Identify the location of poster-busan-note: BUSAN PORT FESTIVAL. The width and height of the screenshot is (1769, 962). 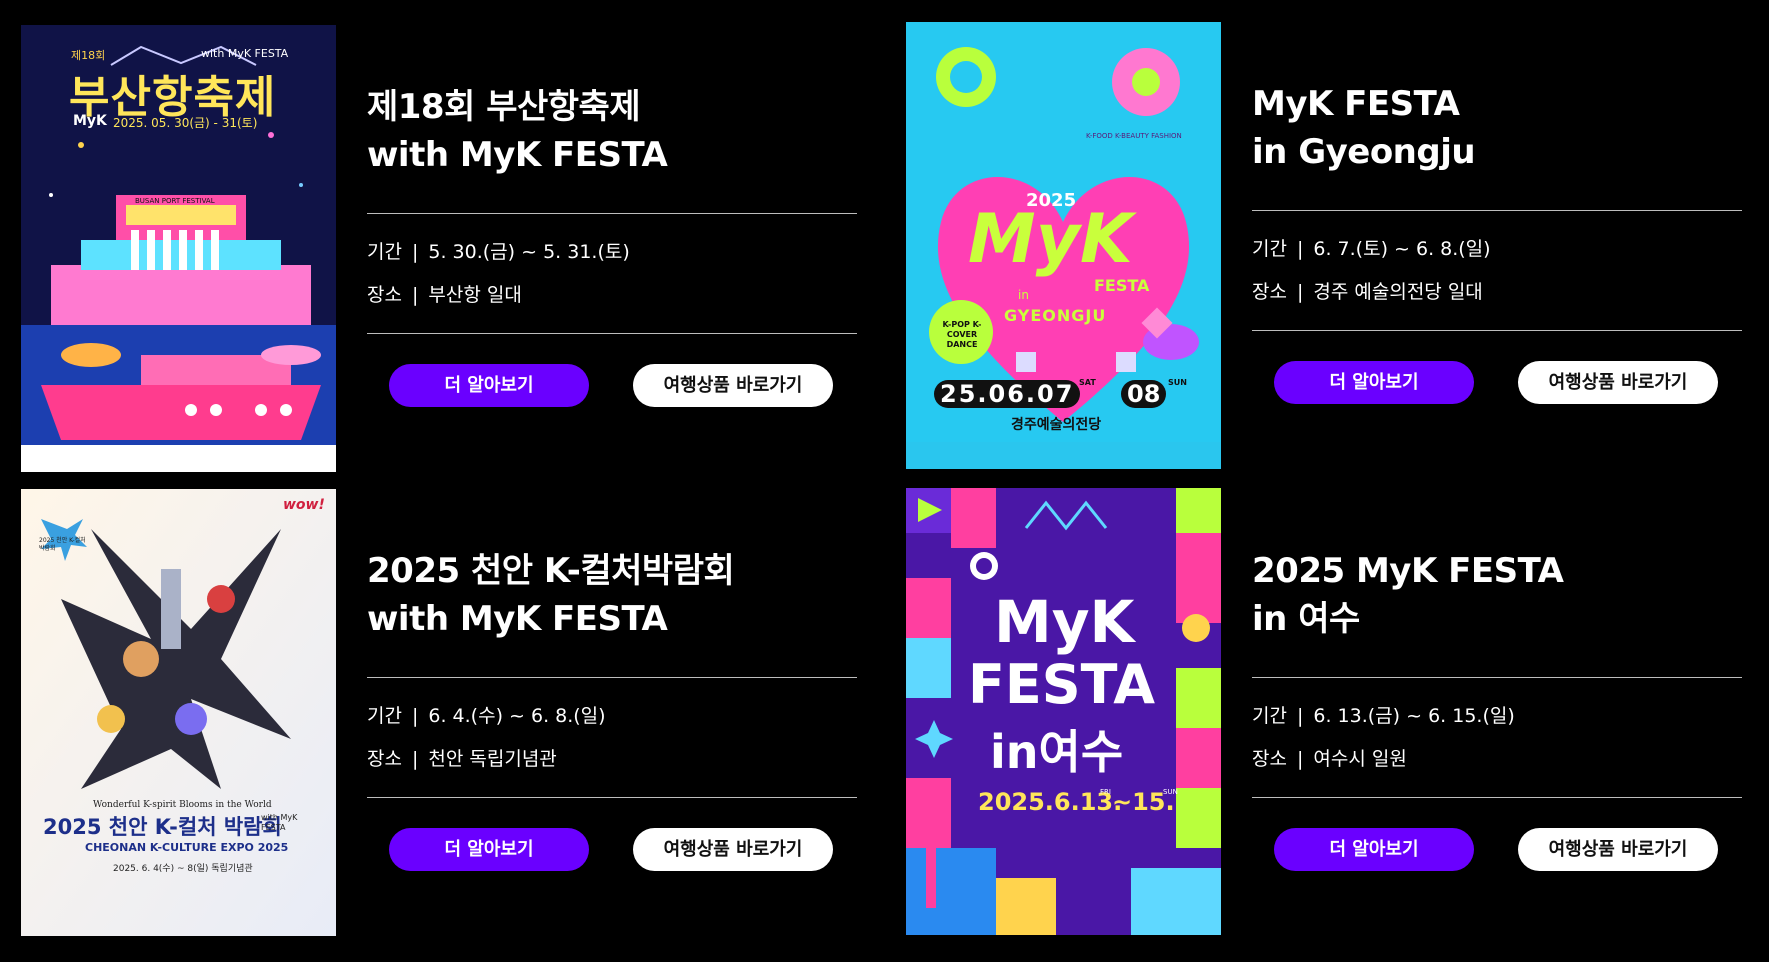
(175, 201).